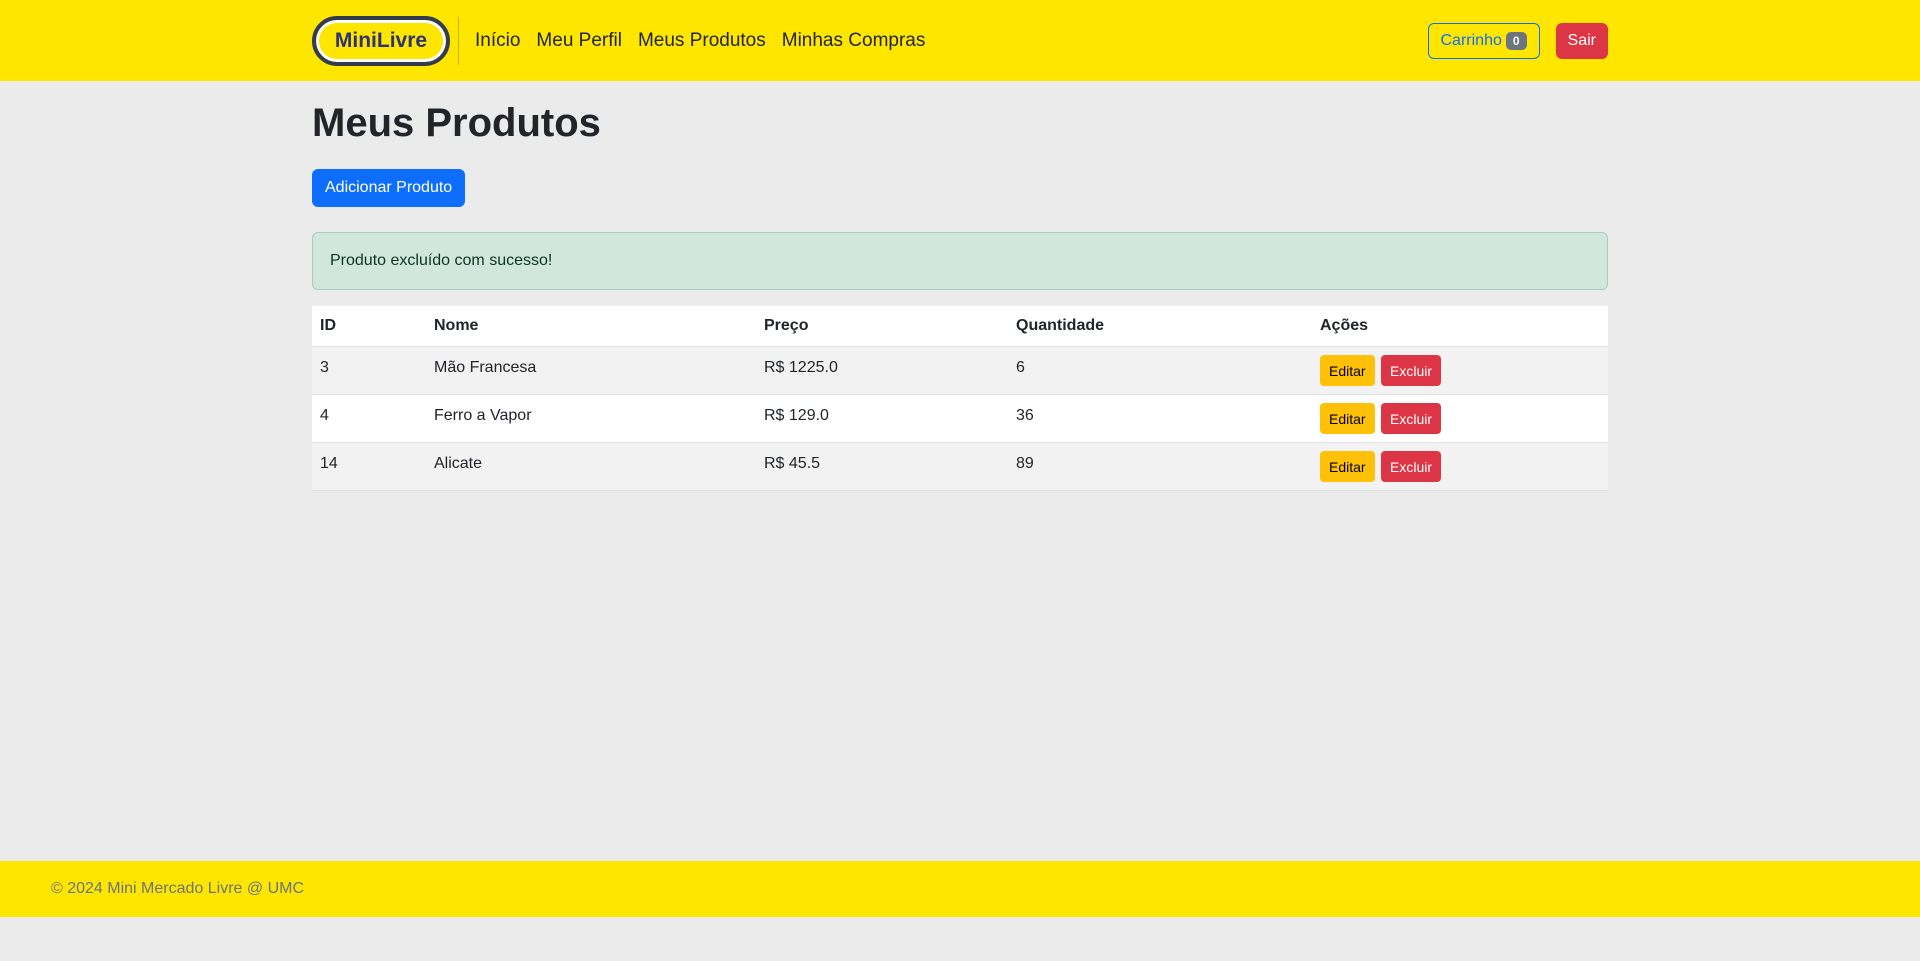 The width and height of the screenshot is (1920, 961). I want to click on success-alert: Produto excluído com sucesso!, so click(960, 261).